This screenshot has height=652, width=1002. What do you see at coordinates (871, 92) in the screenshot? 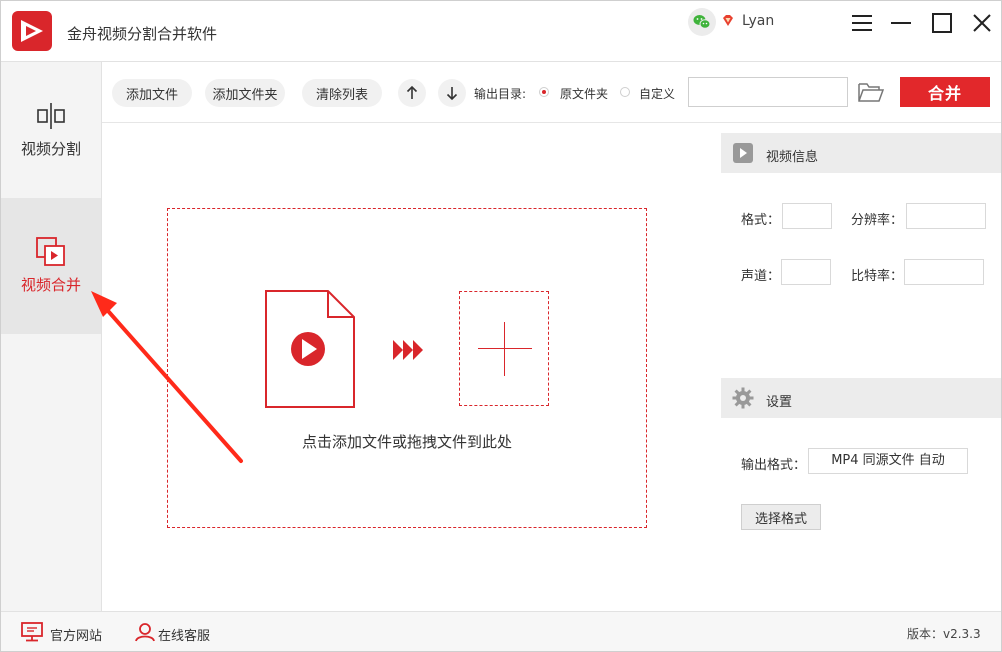
I see `open-folder-icon` at bounding box center [871, 92].